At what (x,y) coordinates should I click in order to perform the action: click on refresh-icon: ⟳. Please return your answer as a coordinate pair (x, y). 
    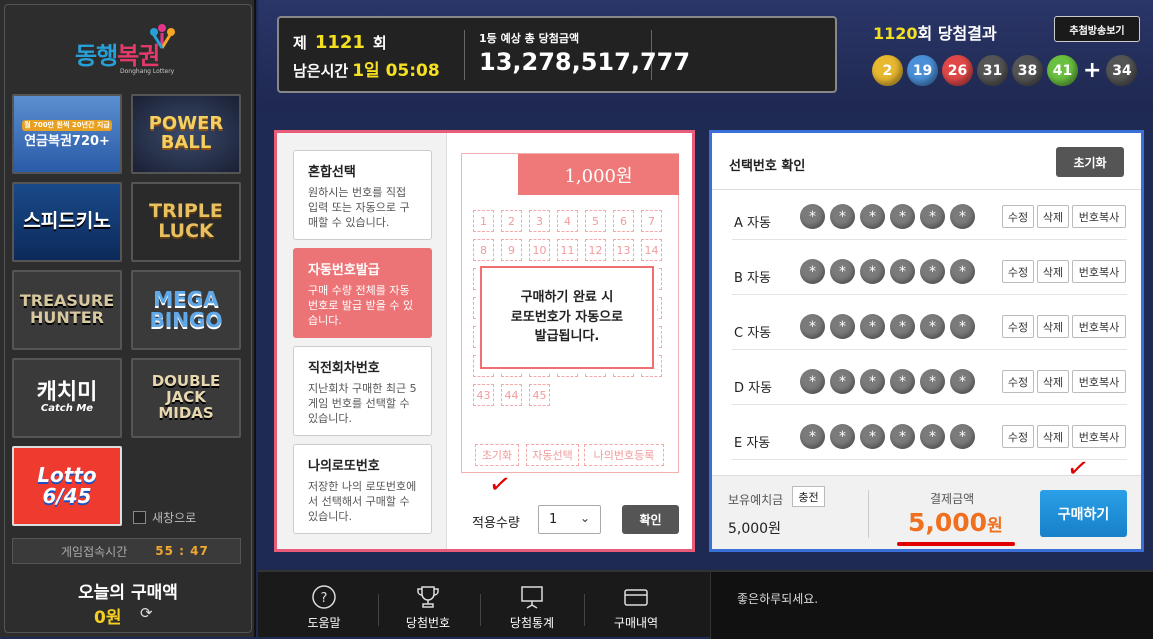
    Looking at the image, I should click on (146, 613).